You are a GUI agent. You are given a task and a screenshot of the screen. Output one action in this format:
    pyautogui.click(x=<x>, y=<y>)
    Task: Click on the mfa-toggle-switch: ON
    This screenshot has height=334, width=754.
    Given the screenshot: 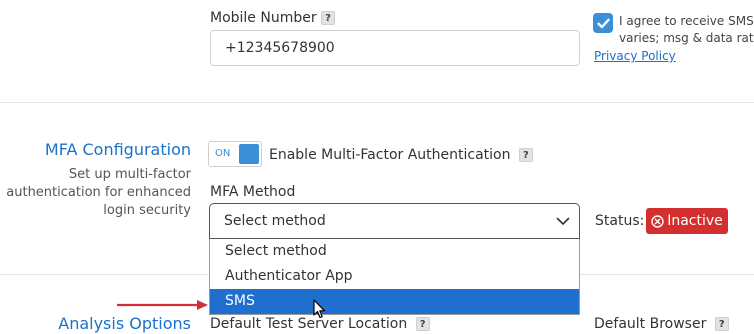 What is the action you would take?
    pyautogui.click(x=235, y=154)
    